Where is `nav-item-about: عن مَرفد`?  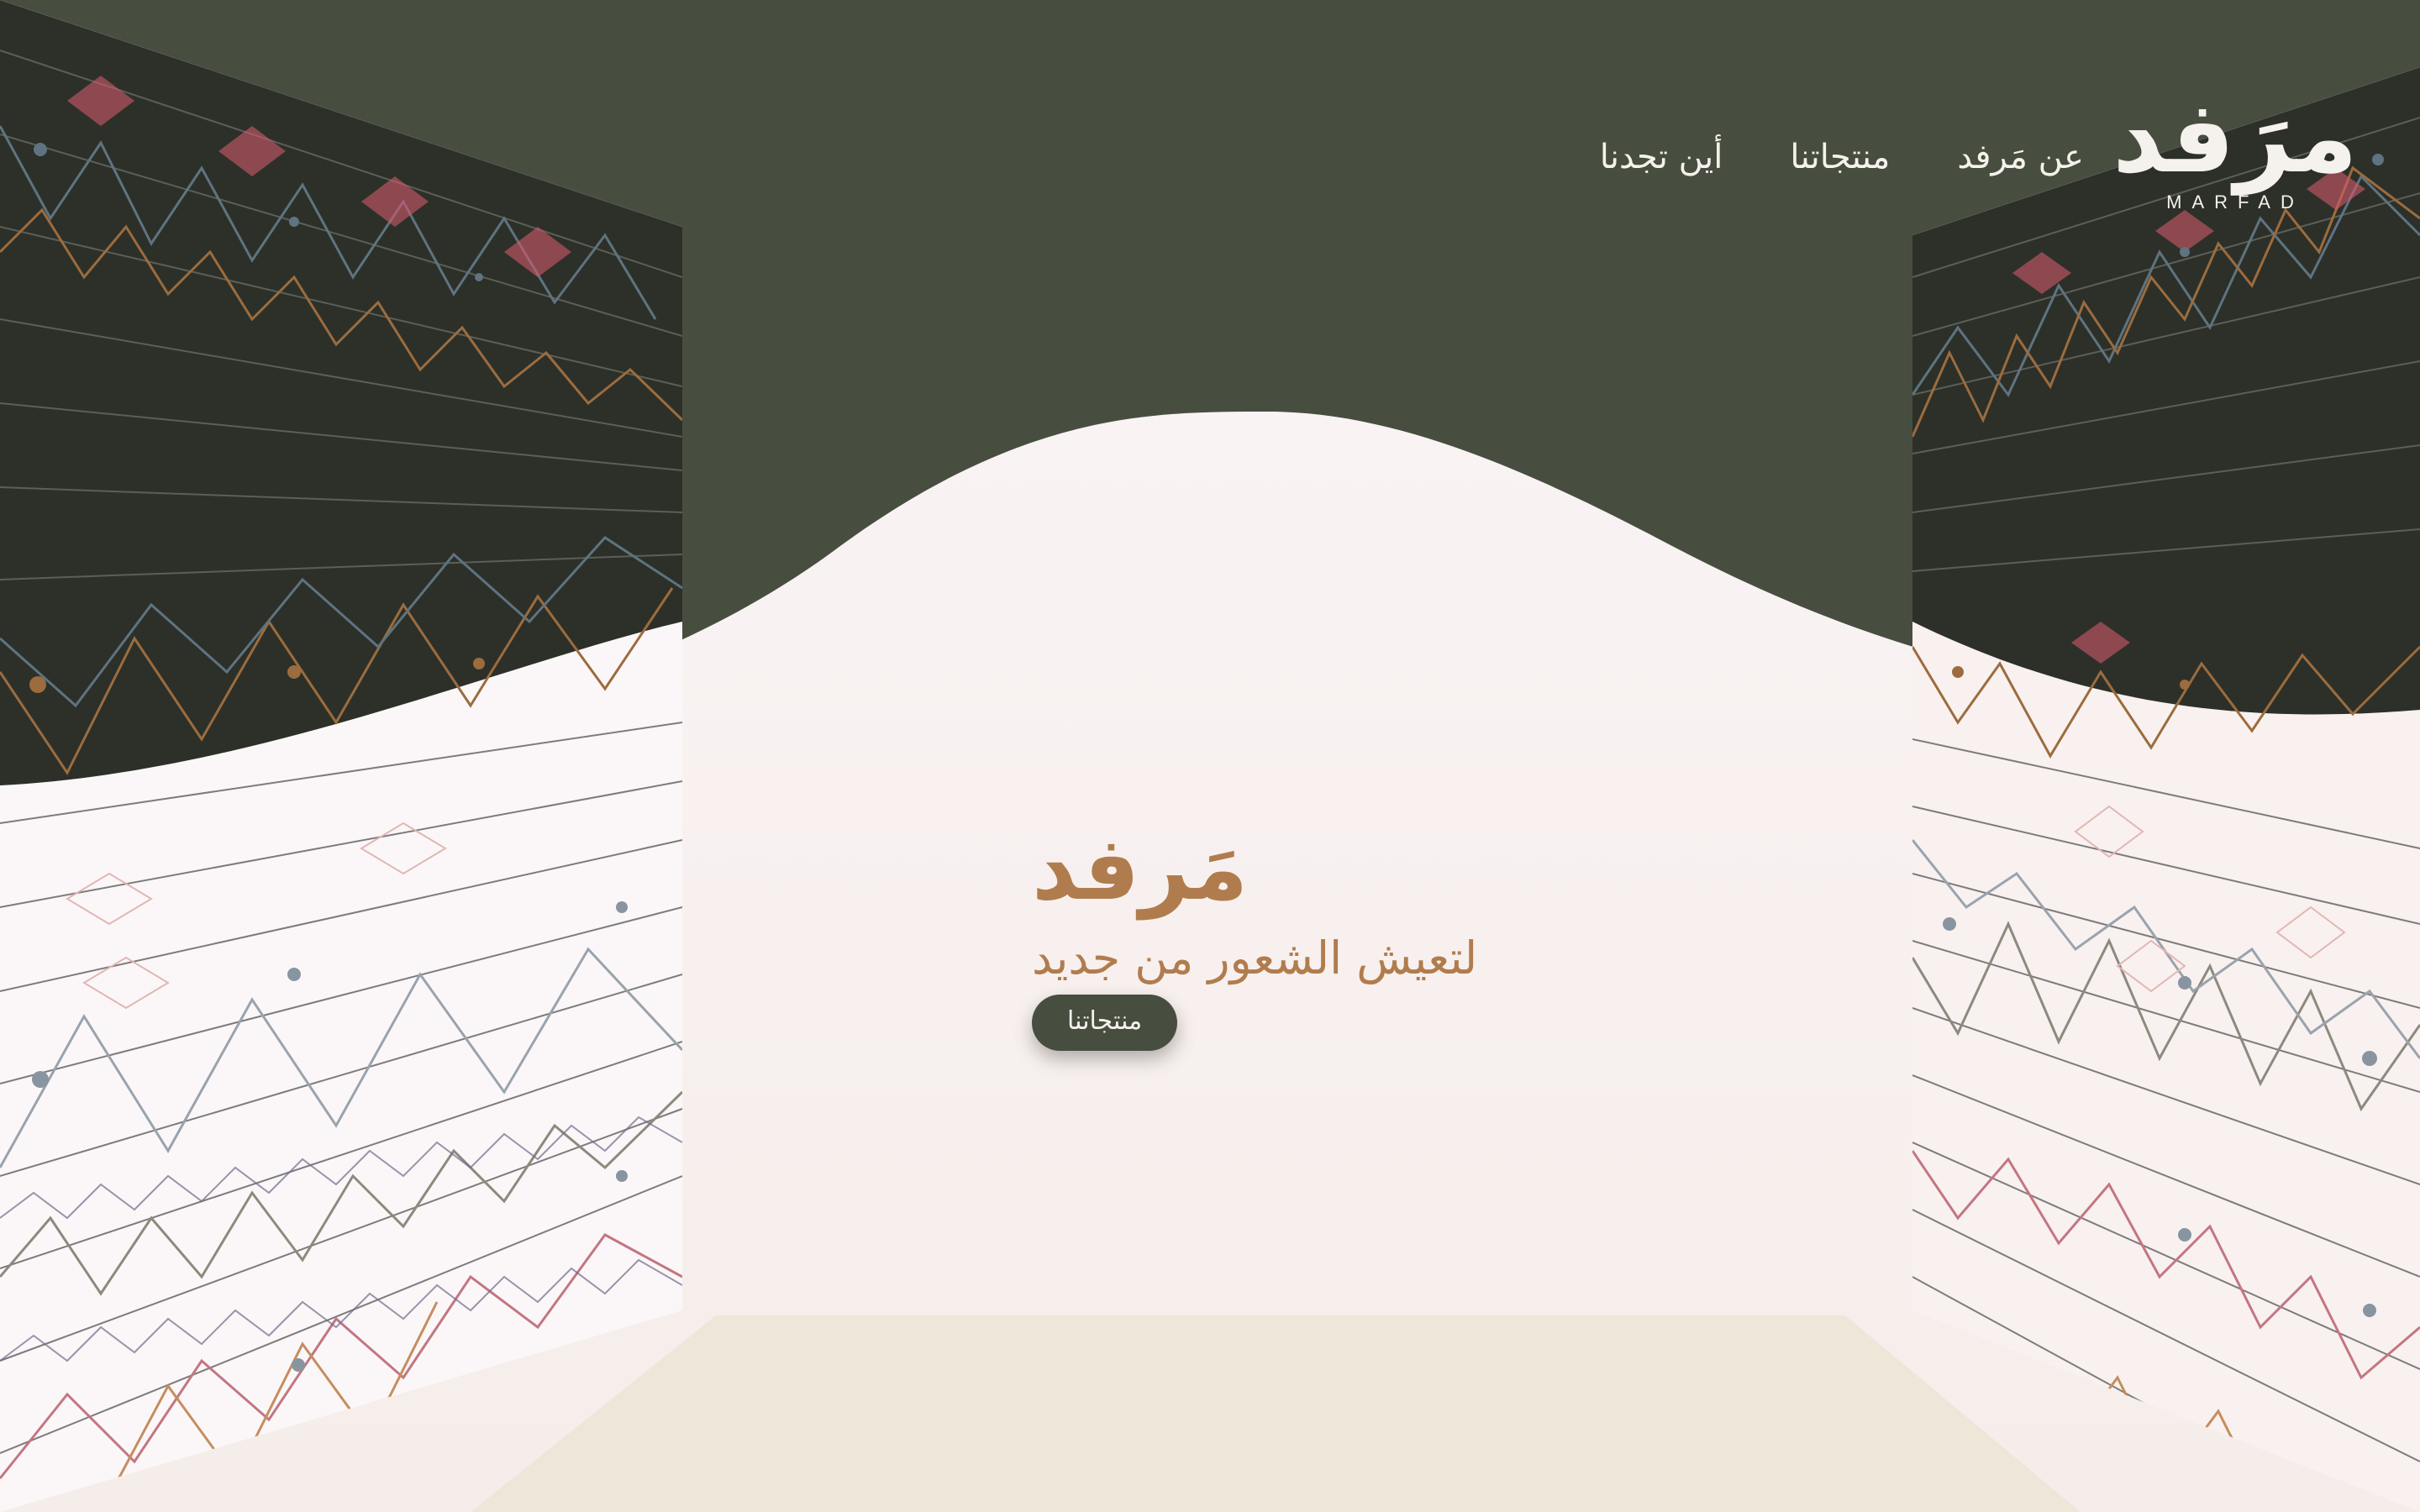
nav-item-about: عن مَرفد is located at coordinates (2021, 157).